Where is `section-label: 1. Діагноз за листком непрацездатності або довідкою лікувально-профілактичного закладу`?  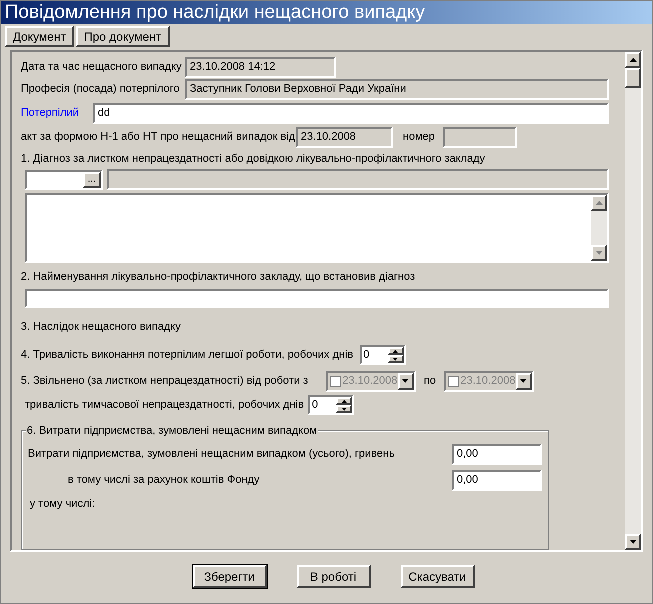 section-label: 1. Діагноз за листком непрацездатності або довідкою лікувально-профілактичного закладу is located at coordinates (253, 159).